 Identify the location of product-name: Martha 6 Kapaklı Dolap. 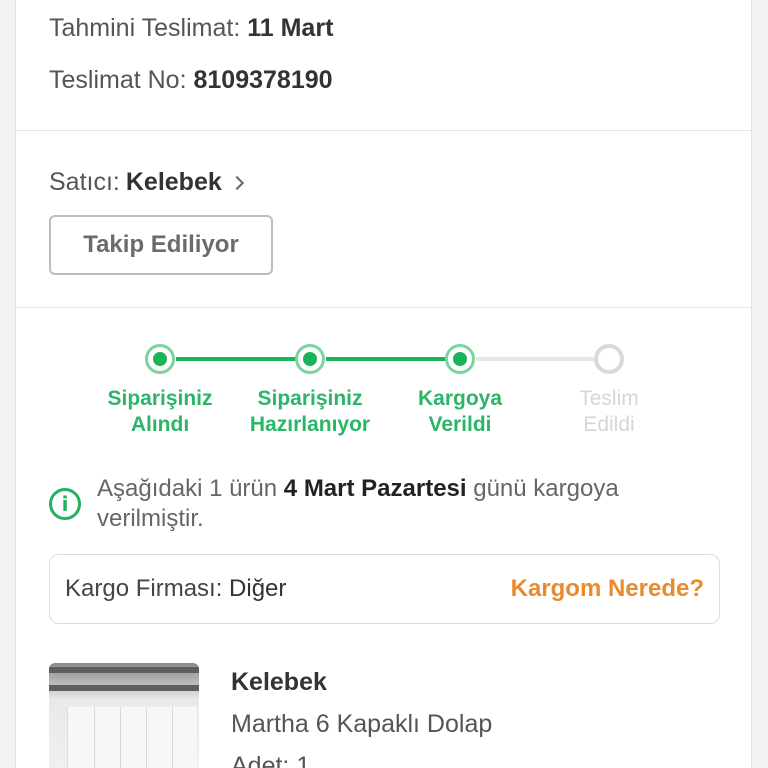
(361, 724).